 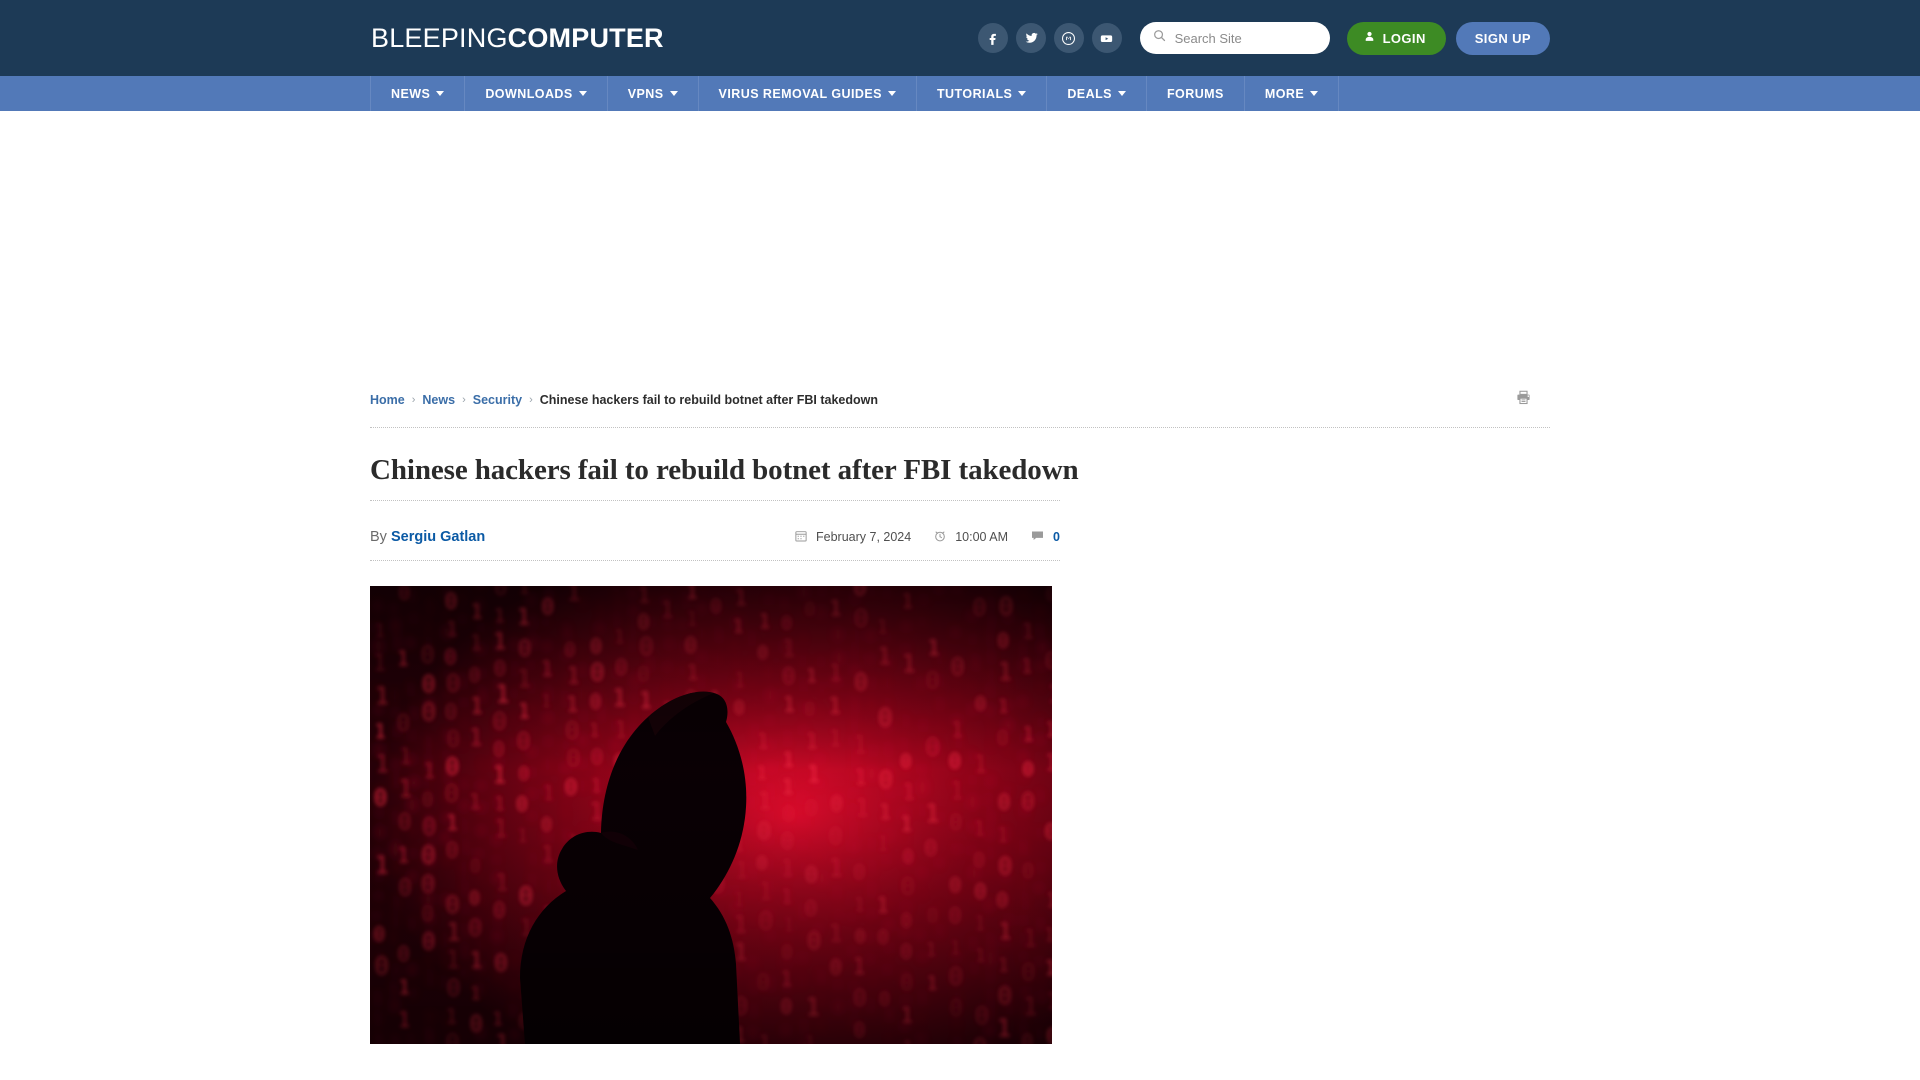 What do you see at coordinates (1523, 400) in the screenshot?
I see `print-icon` at bounding box center [1523, 400].